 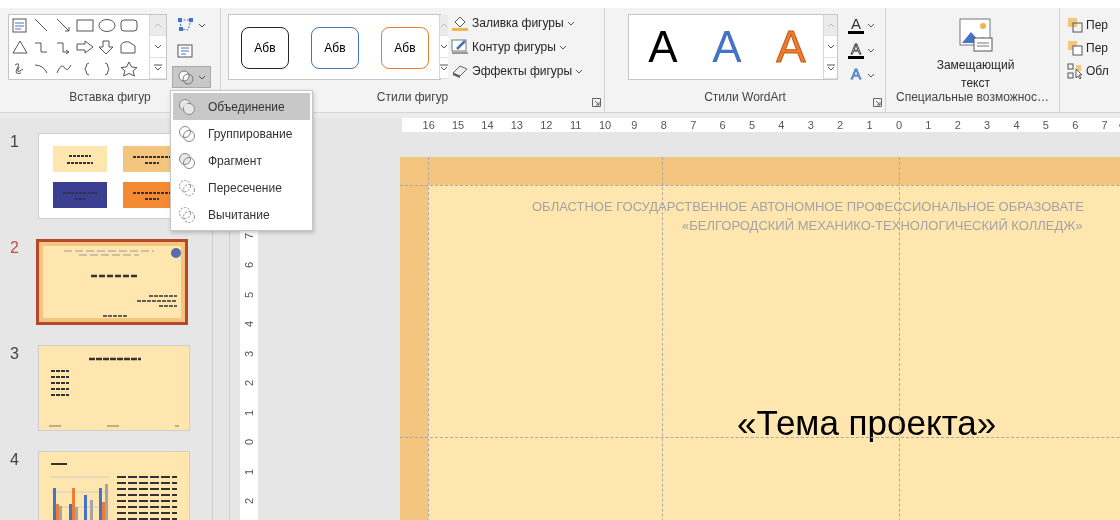 What do you see at coordinates (867, 423) in the screenshot?
I see `slide-title: «Тема проекта»` at bounding box center [867, 423].